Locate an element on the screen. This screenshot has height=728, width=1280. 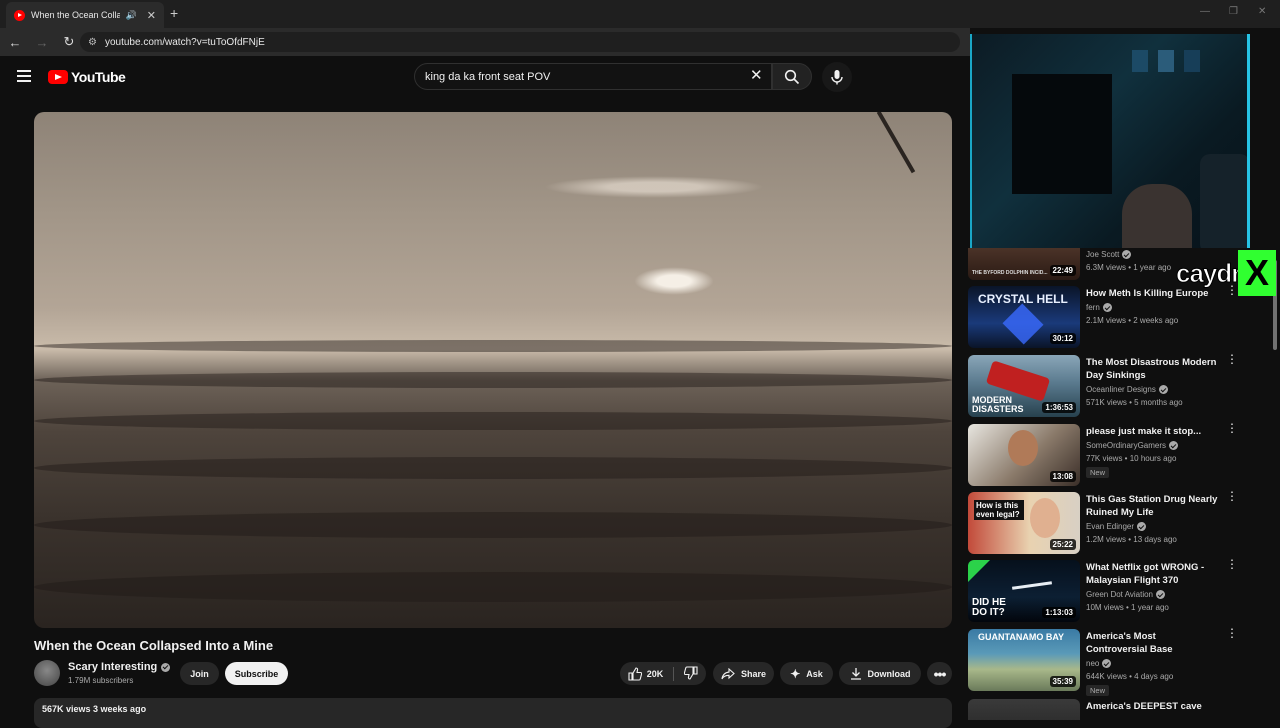
like-dislike-group: 20K is located at coordinates (663, 673).